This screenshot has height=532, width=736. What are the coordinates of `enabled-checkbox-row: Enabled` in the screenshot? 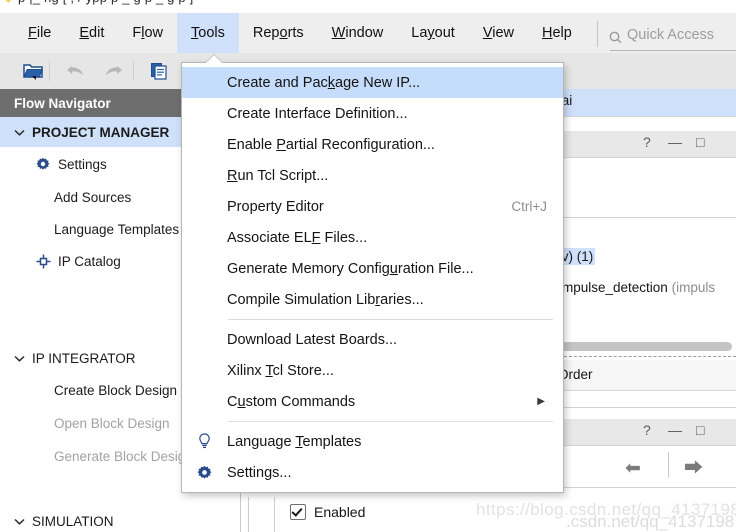 It's located at (327, 512).